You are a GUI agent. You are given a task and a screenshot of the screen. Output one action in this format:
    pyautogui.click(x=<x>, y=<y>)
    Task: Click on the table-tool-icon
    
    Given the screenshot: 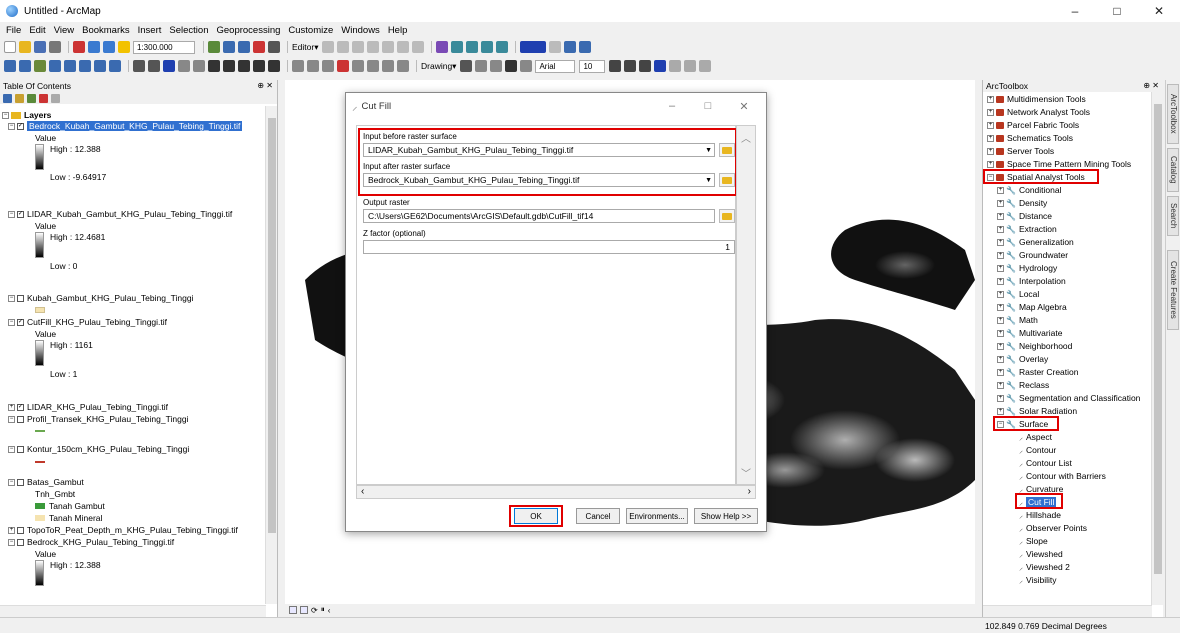 What is the action you would take?
    pyautogui.click(x=403, y=66)
    